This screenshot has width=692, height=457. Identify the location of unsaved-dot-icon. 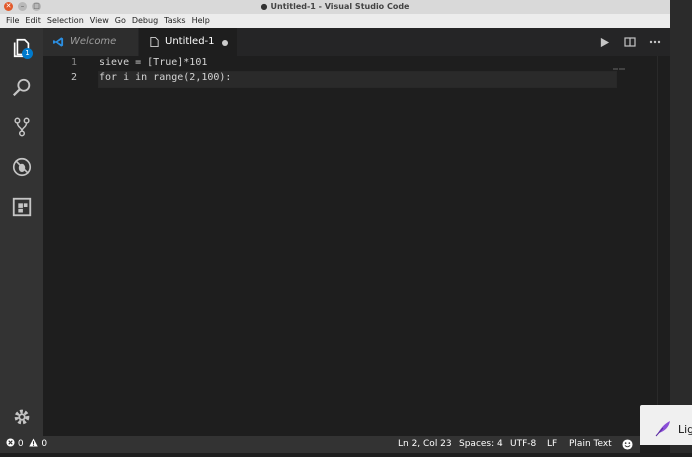
(225, 43).